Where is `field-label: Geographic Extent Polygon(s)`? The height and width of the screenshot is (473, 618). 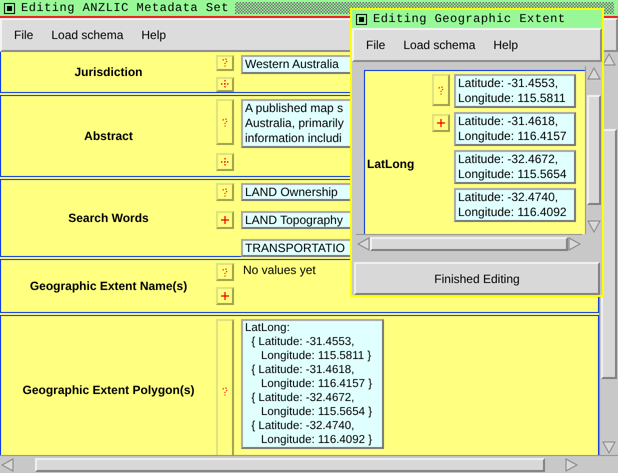 field-label: Geographic Extent Polygon(s) is located at coordinates (108, 390).